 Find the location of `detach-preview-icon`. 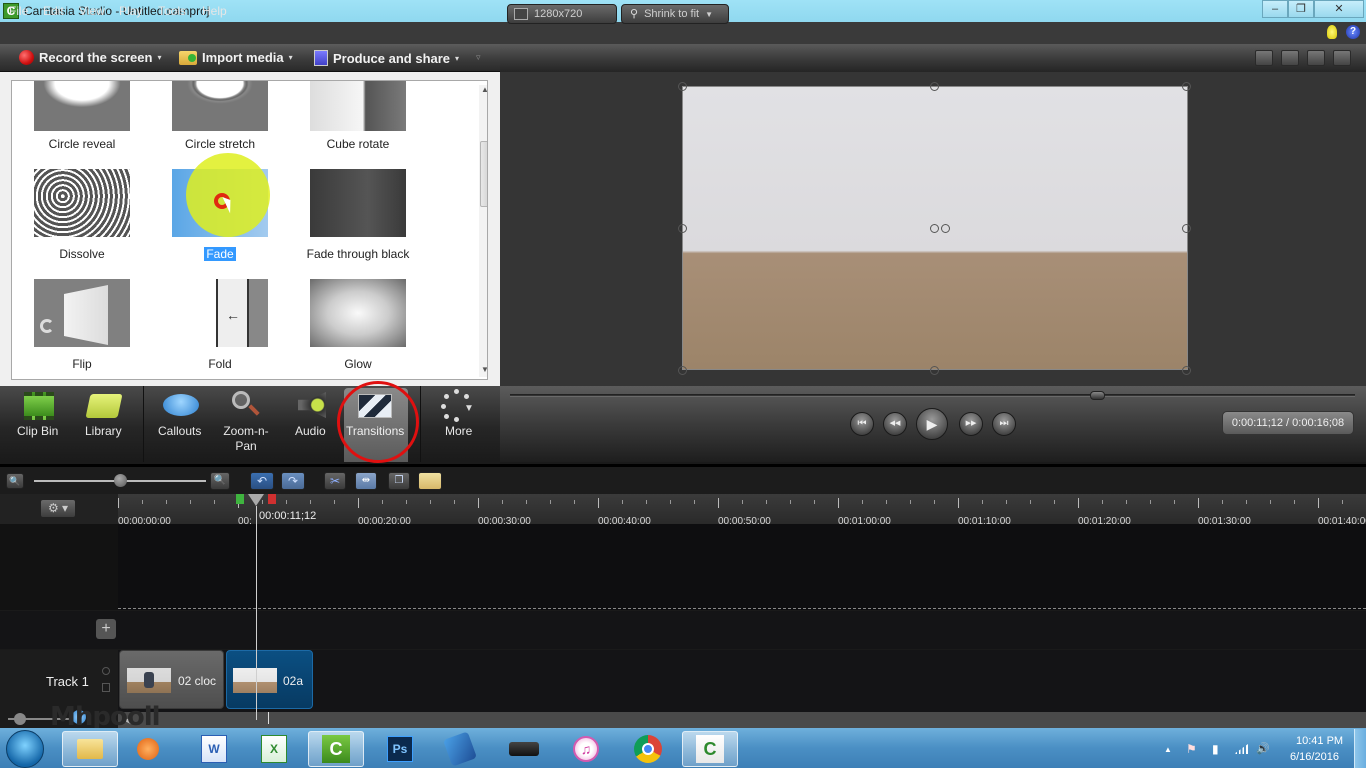

detach-preview-icon is located at coordinates (1342, 58).